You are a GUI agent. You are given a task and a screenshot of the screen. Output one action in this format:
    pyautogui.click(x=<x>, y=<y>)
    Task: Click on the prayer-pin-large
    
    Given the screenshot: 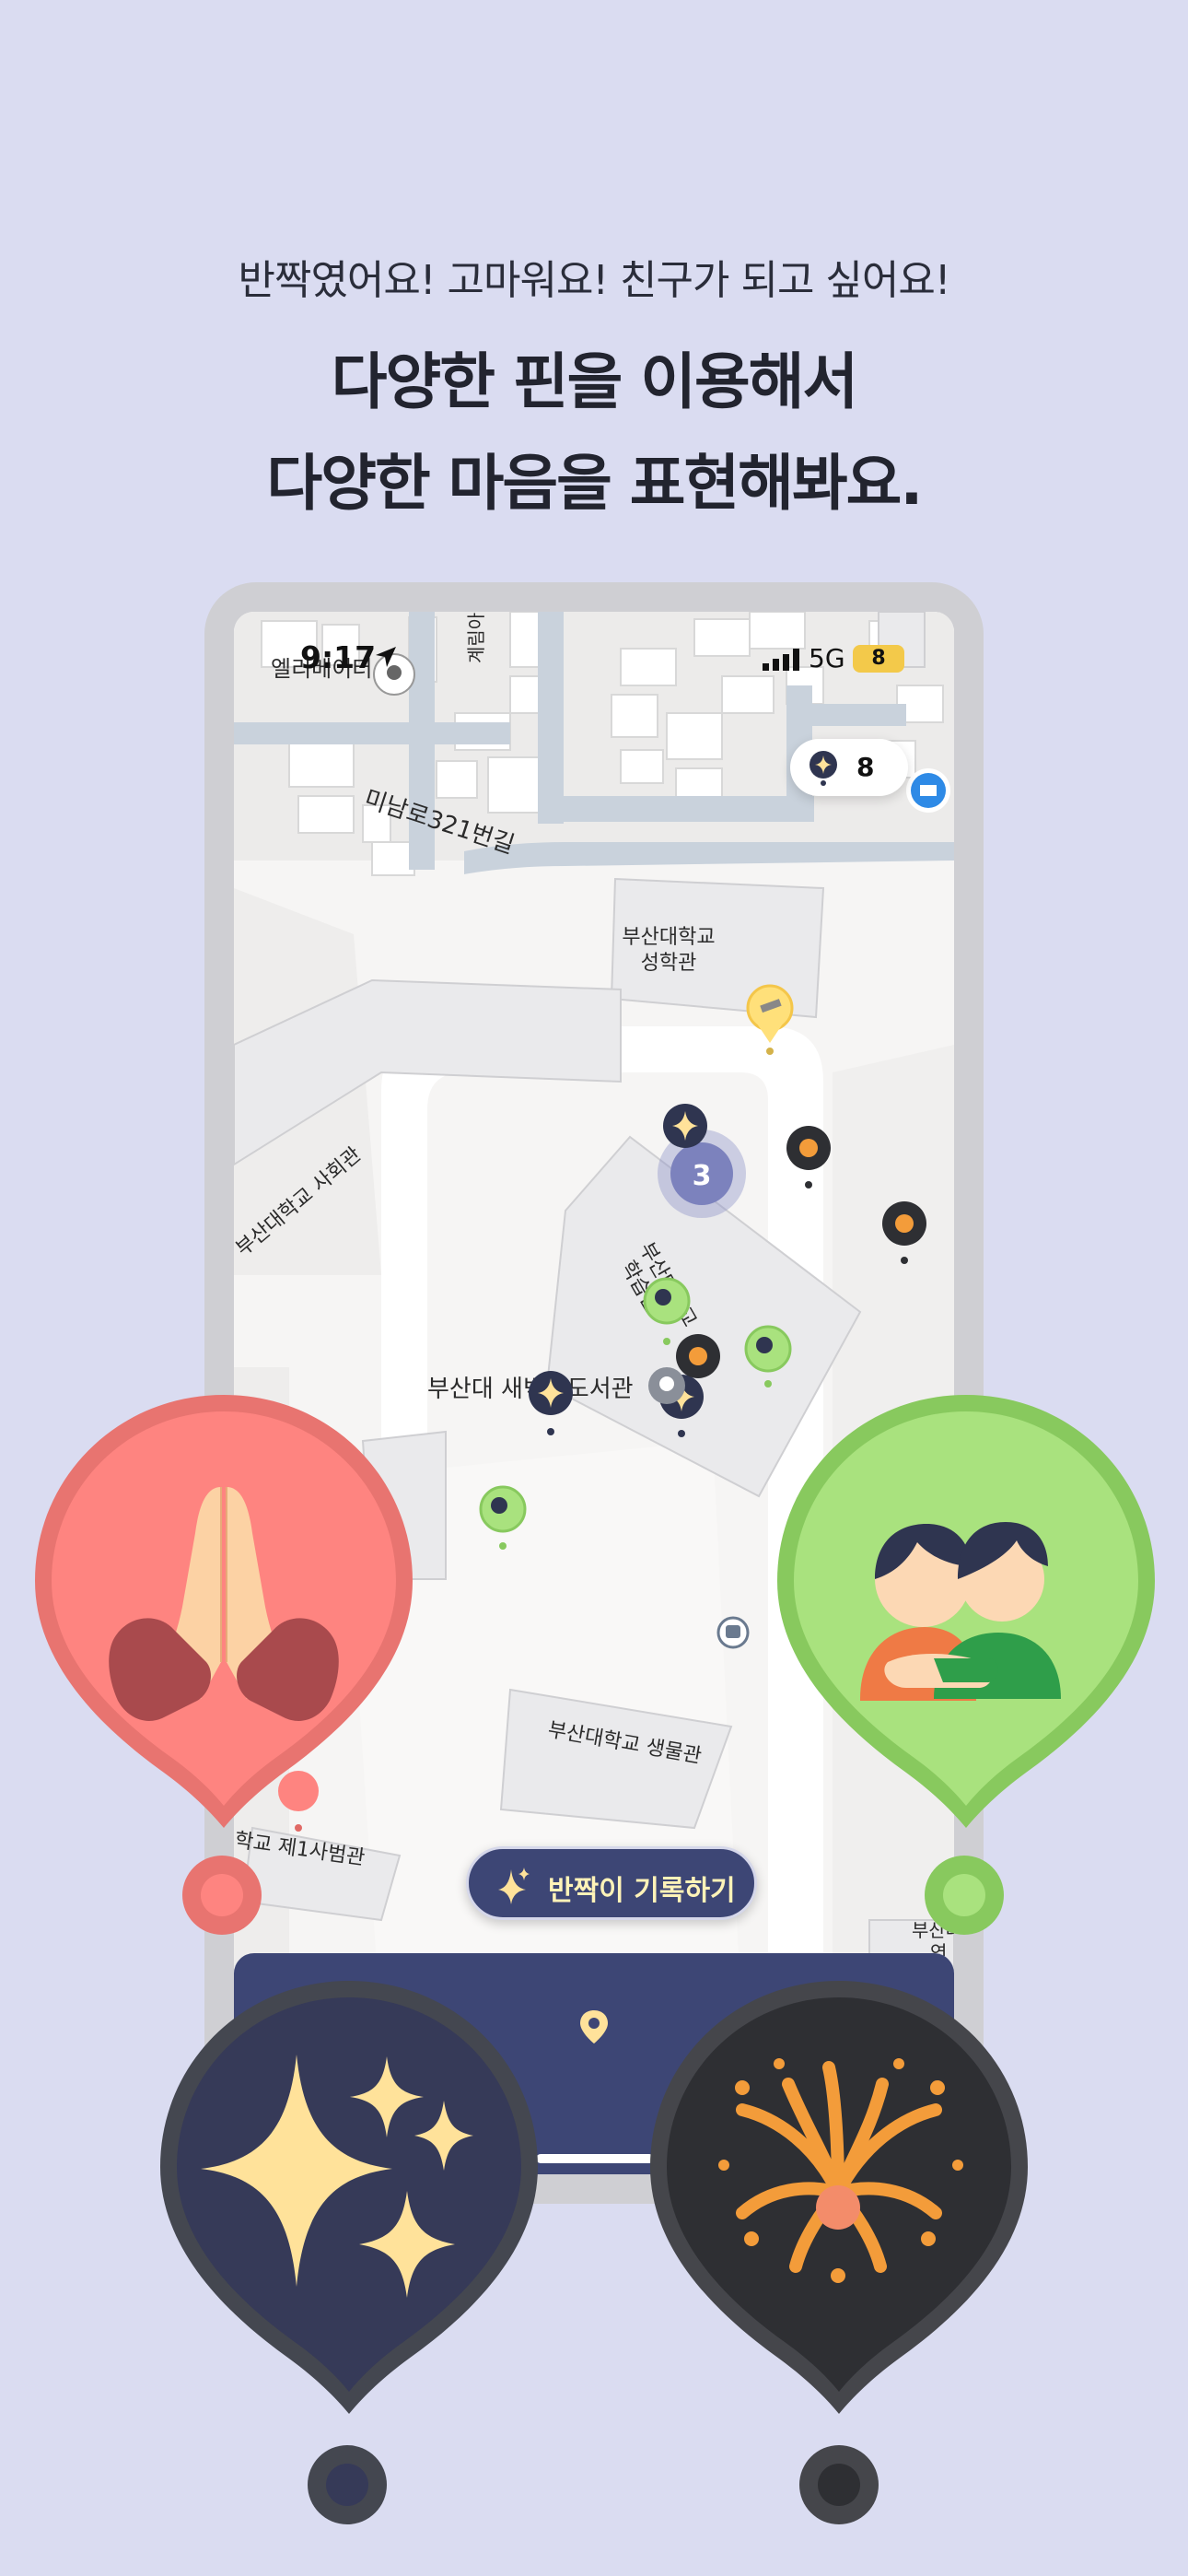 What is the action you would take?
    pyautogui.click(x=224, y=1611)
    